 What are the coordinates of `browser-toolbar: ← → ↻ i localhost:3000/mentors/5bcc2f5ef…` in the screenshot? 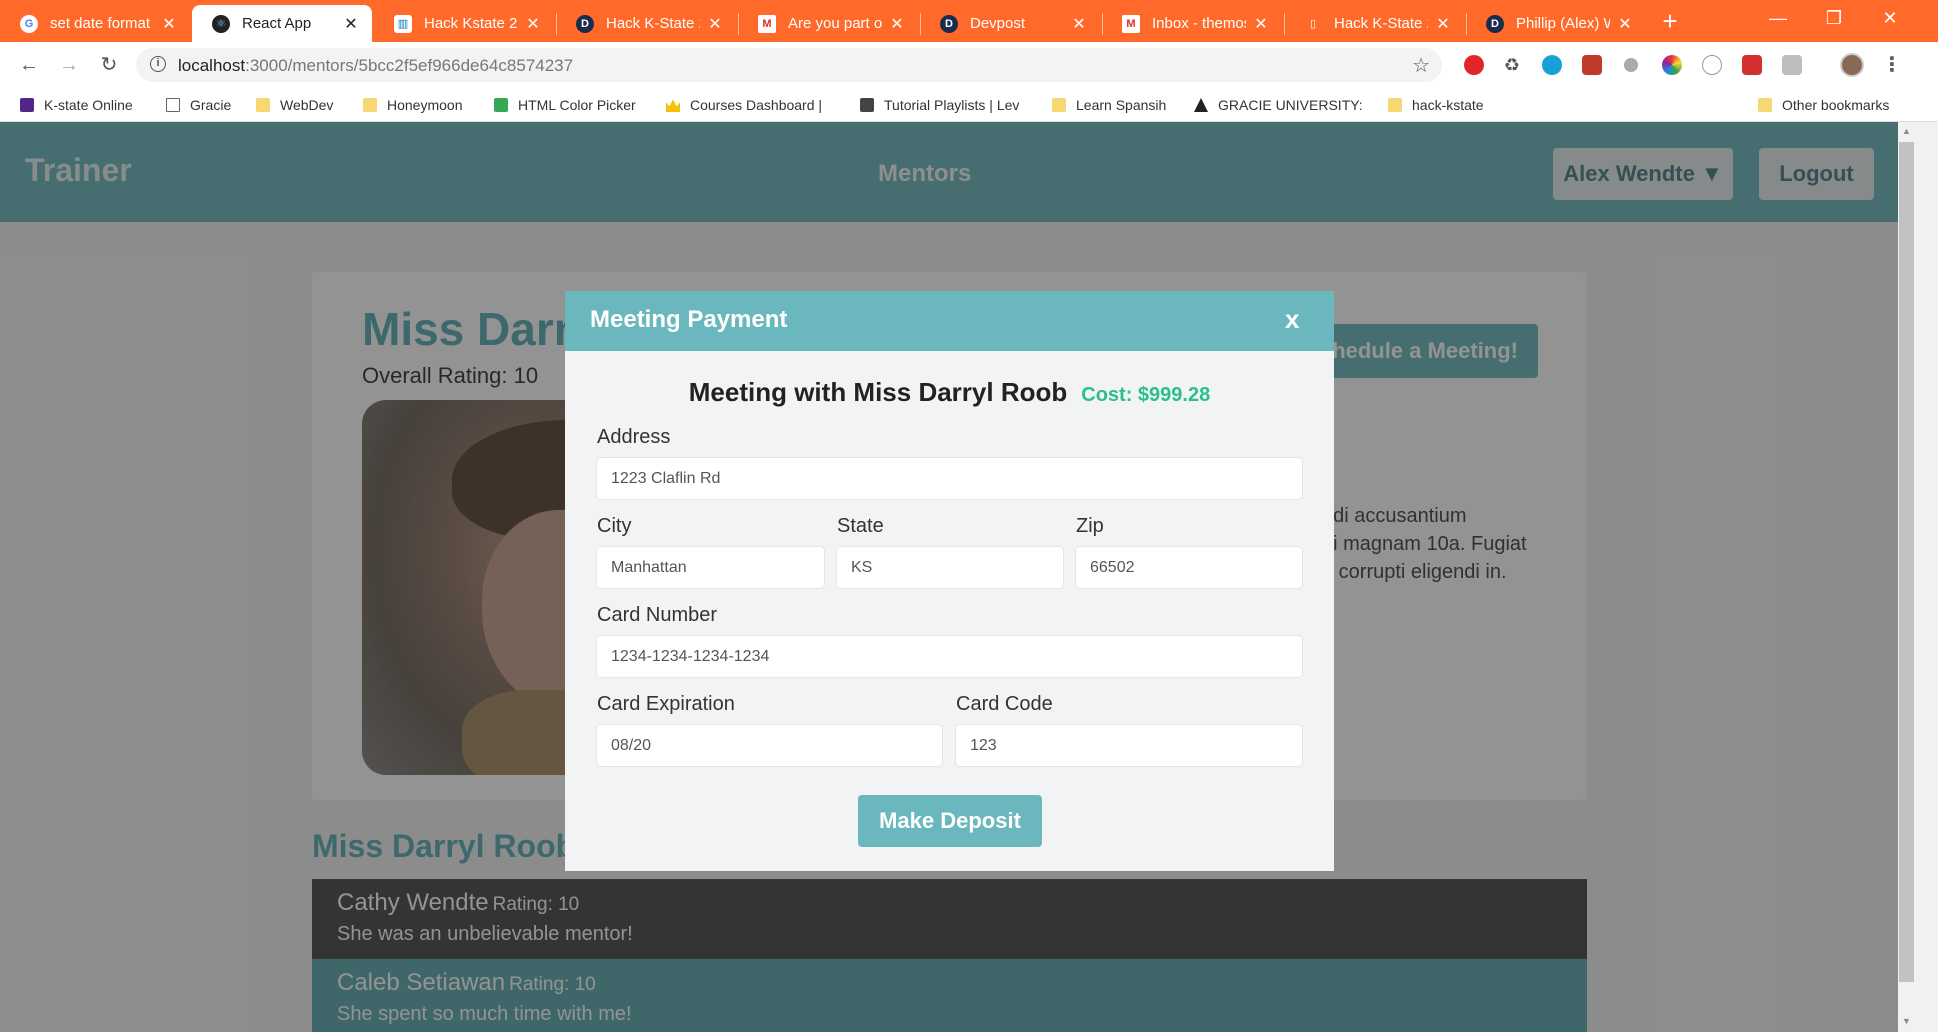 It's located at (969, 65).